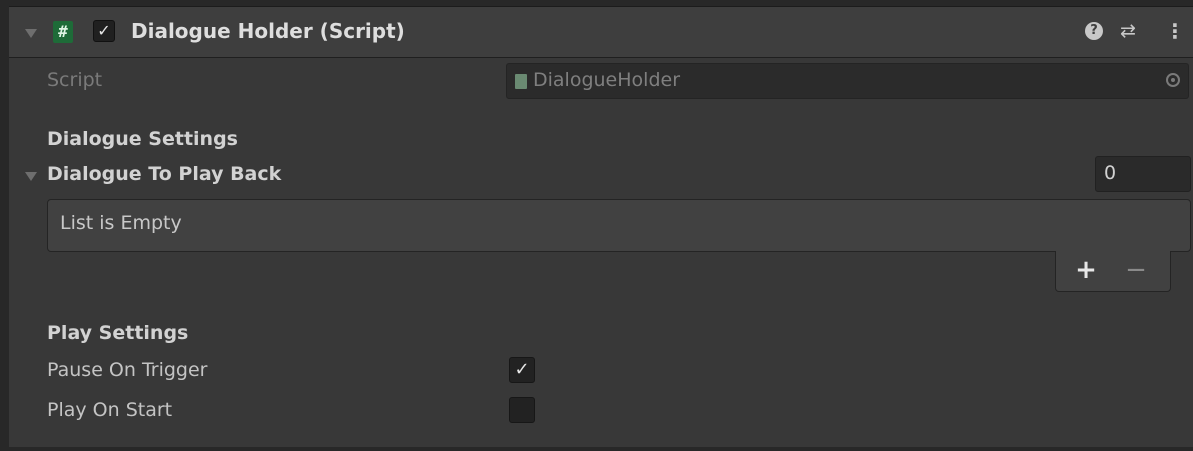 Image resolution: width=1193 pixels, height=451 pixels. Describe the element at coordinates (522, 370) in the screenshot. I see `pause-on-trigger-checkbox: ✓` at that location.